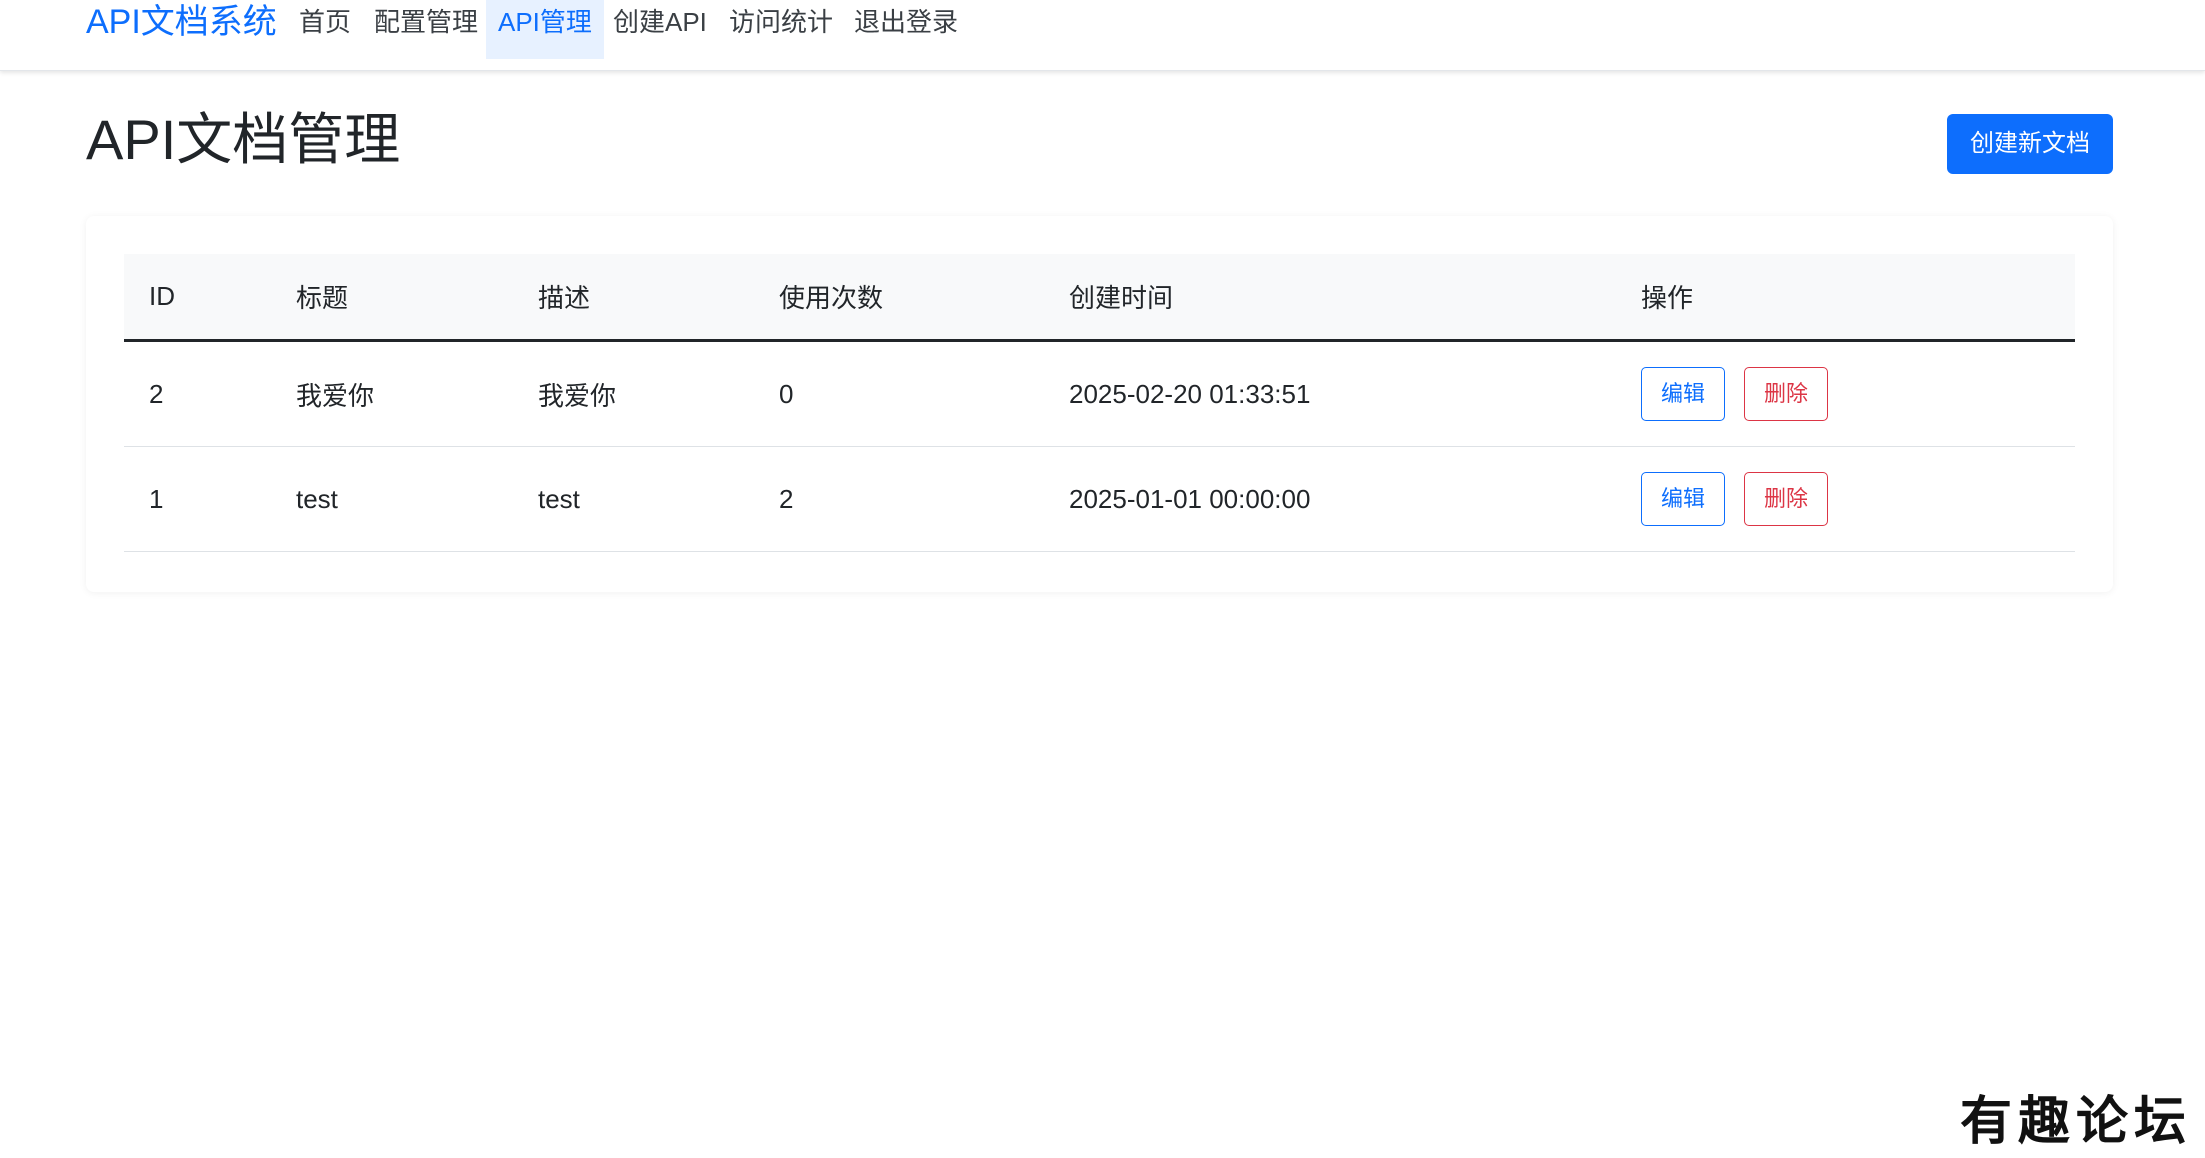 This screenshot has height=1158, width=2205. Describe the element at coordinates (2076, 1121) in the screenshot. I see `forum-watermark: 有趣论坛` at that location.